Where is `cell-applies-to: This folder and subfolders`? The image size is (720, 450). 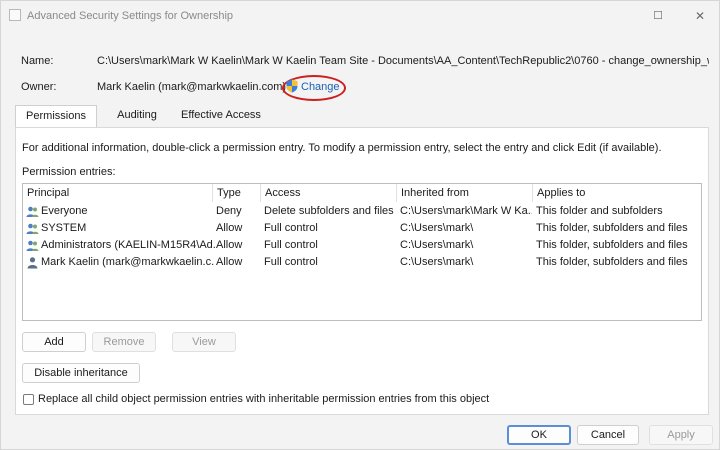 cell-applies-to: This folder and subfolders is located at coordinates (599, 211).